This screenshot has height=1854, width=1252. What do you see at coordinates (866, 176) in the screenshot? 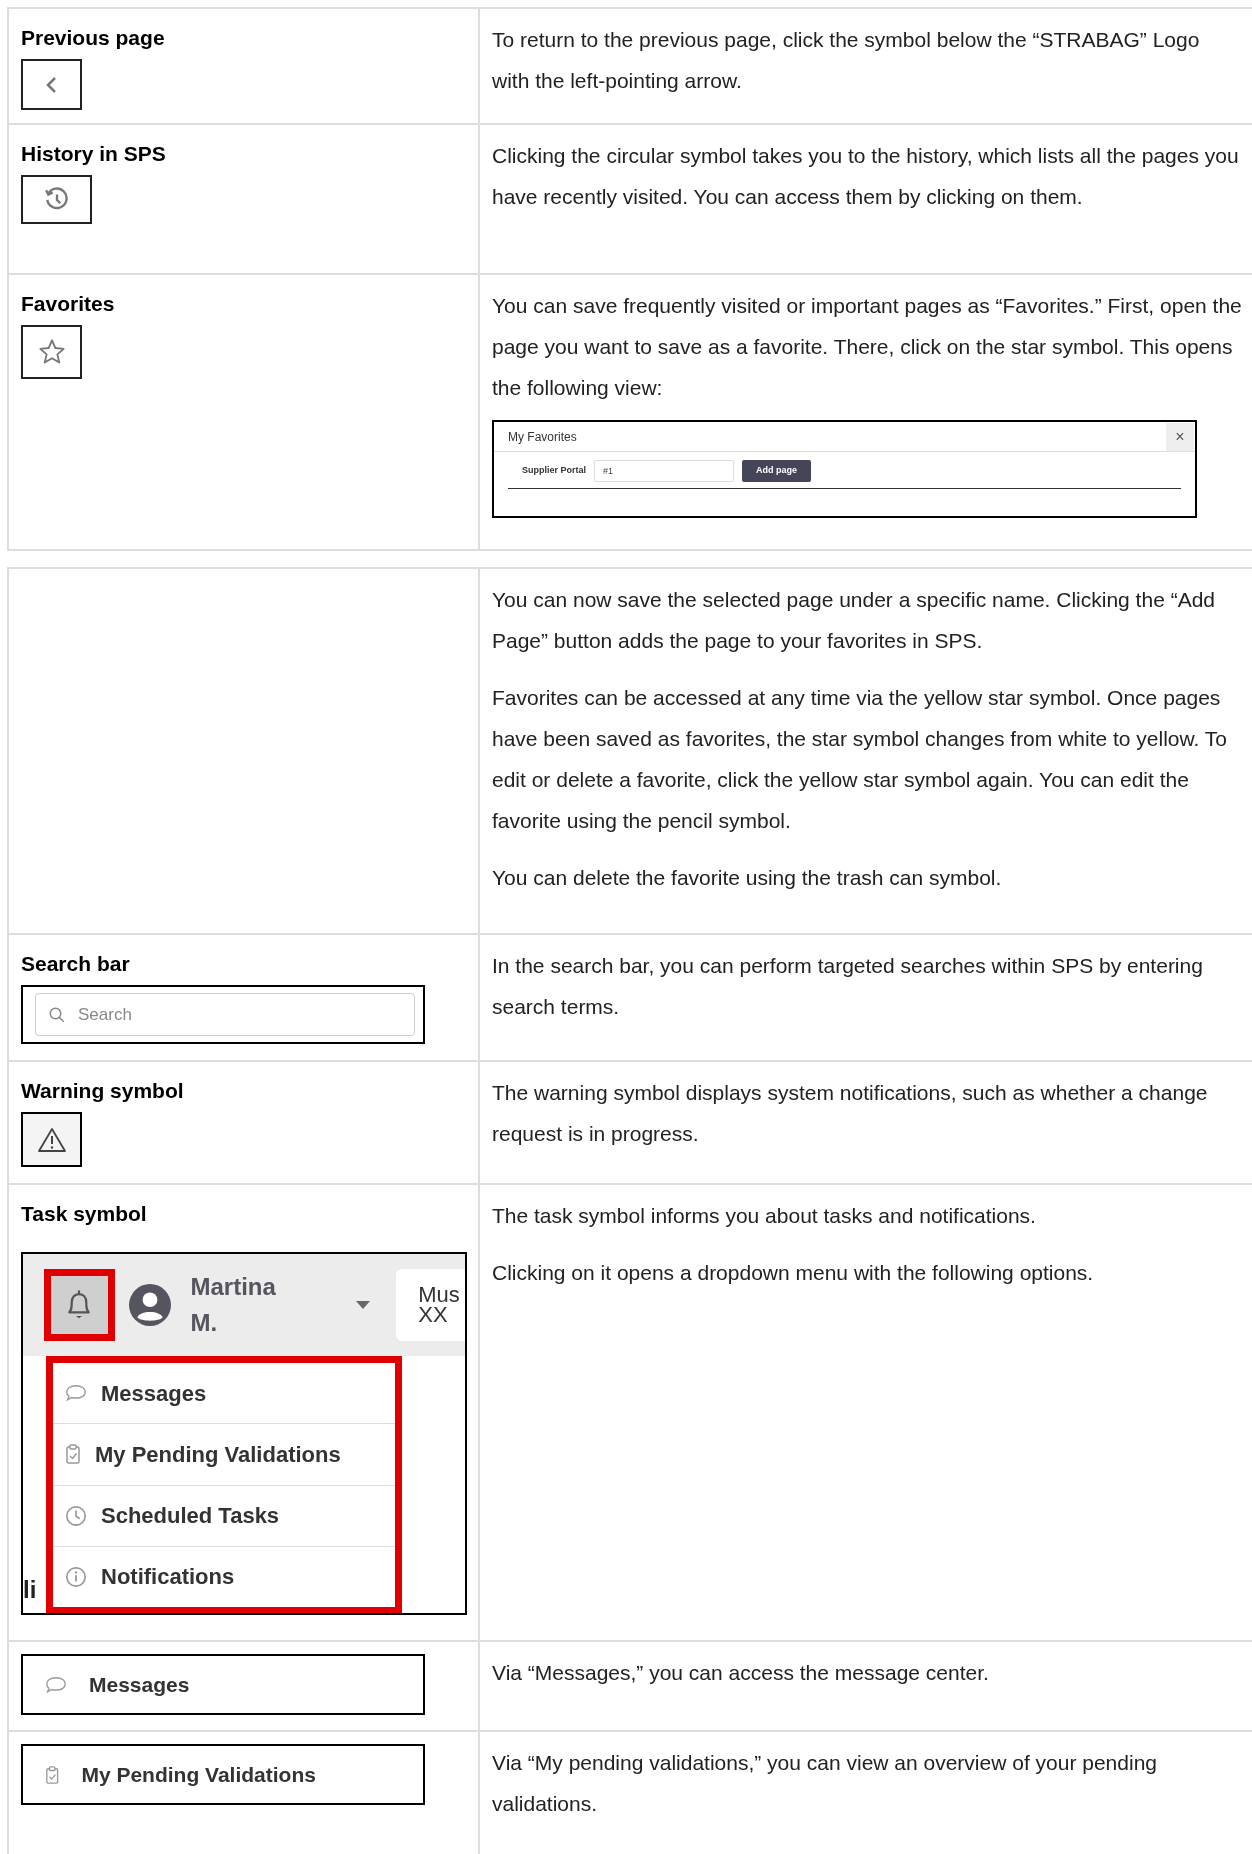
I see `description-text: Clicking the circular symbol takes you to the history, which lists all the pages you have recently visited. You can access them by clicking on them.` at bounding box center [866, 176].